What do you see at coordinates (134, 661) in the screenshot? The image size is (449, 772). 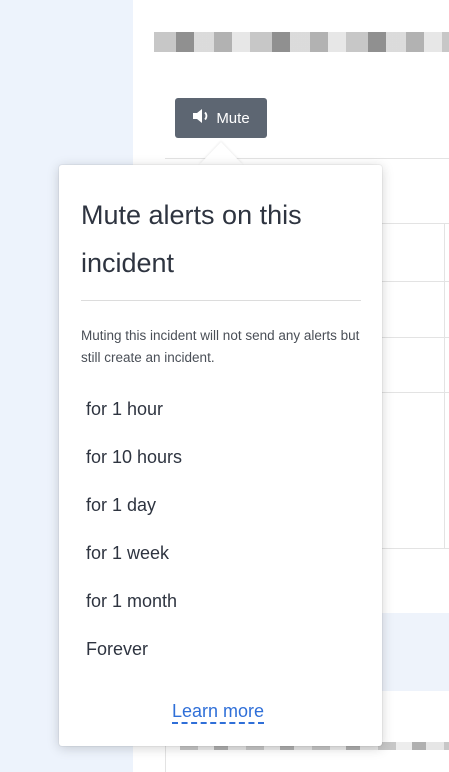 I see `mute-option-forever: Forever` at bounding box center [134, 661].